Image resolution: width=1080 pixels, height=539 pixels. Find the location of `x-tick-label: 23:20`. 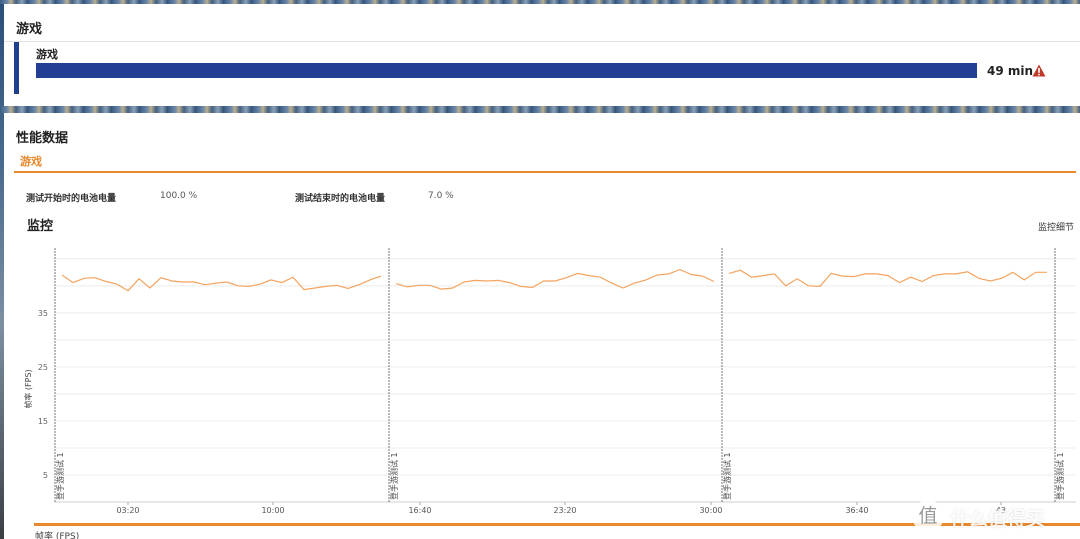

x-tick-label: 23:20 is located at coordinates (564, 510).